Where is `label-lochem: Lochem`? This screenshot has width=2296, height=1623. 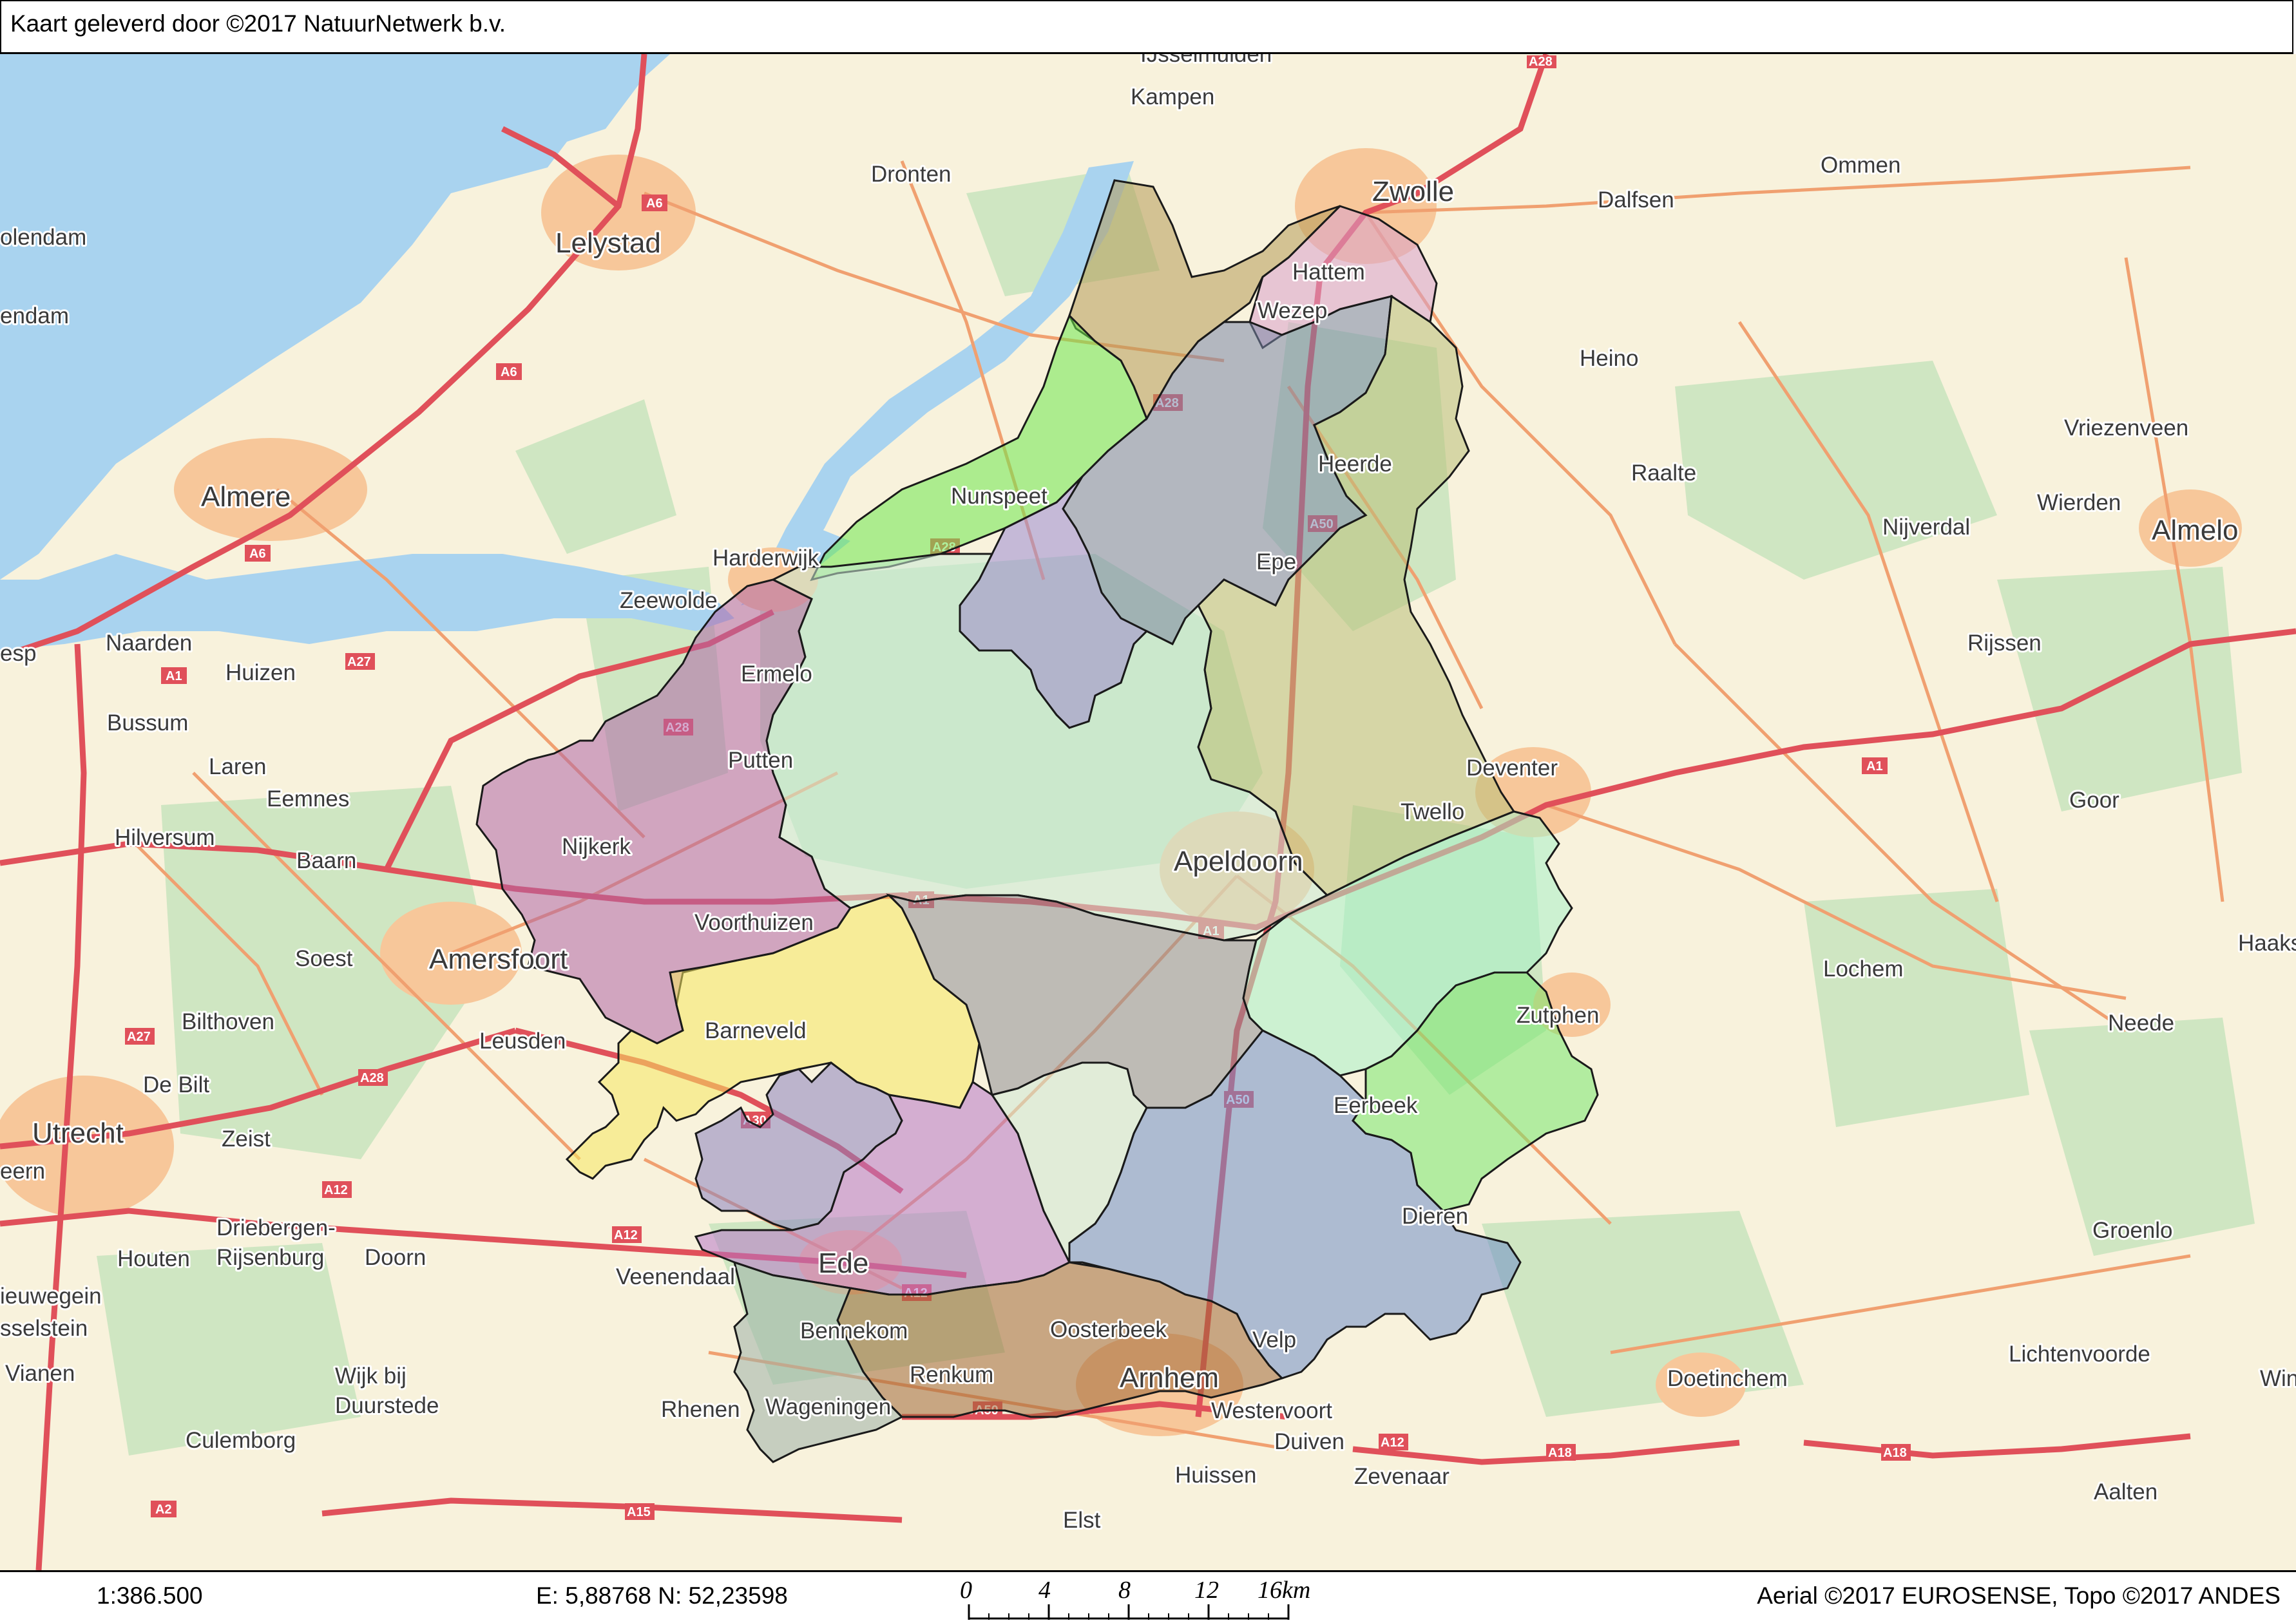 label-lochem: Lochem is located at coordinates (1863, 969).